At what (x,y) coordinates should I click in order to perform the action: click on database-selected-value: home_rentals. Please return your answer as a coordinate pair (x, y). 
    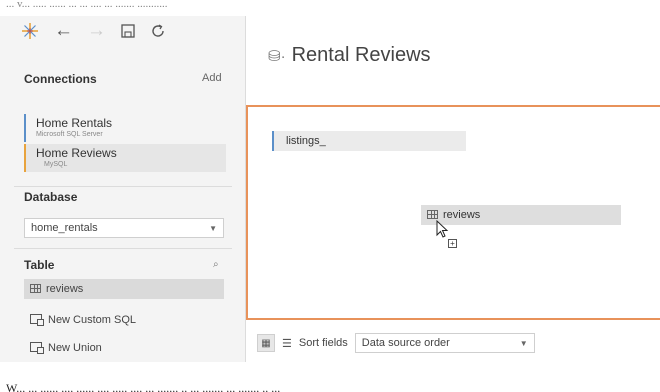
    Looking at the image, I should click on (64, 228).